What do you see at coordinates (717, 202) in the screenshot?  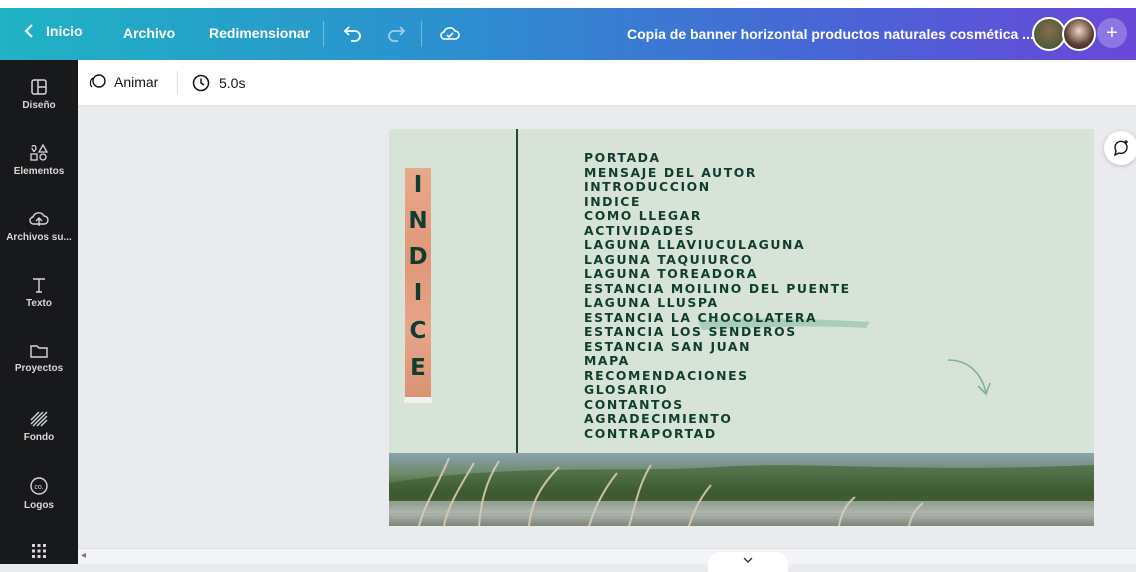 I see `list-item: INDICE` at bounding box center [717, 202].